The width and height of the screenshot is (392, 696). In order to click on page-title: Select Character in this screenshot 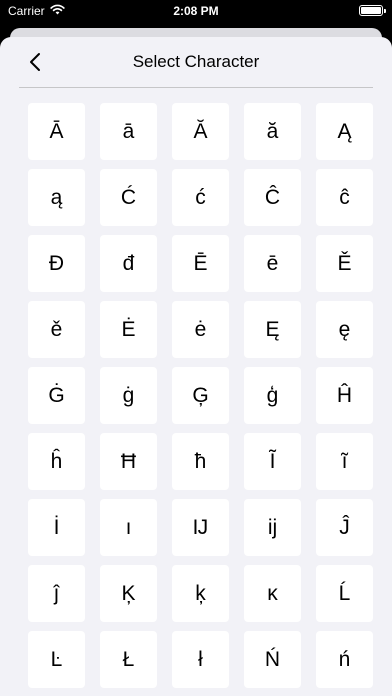, I will do `click(196, 61)`.